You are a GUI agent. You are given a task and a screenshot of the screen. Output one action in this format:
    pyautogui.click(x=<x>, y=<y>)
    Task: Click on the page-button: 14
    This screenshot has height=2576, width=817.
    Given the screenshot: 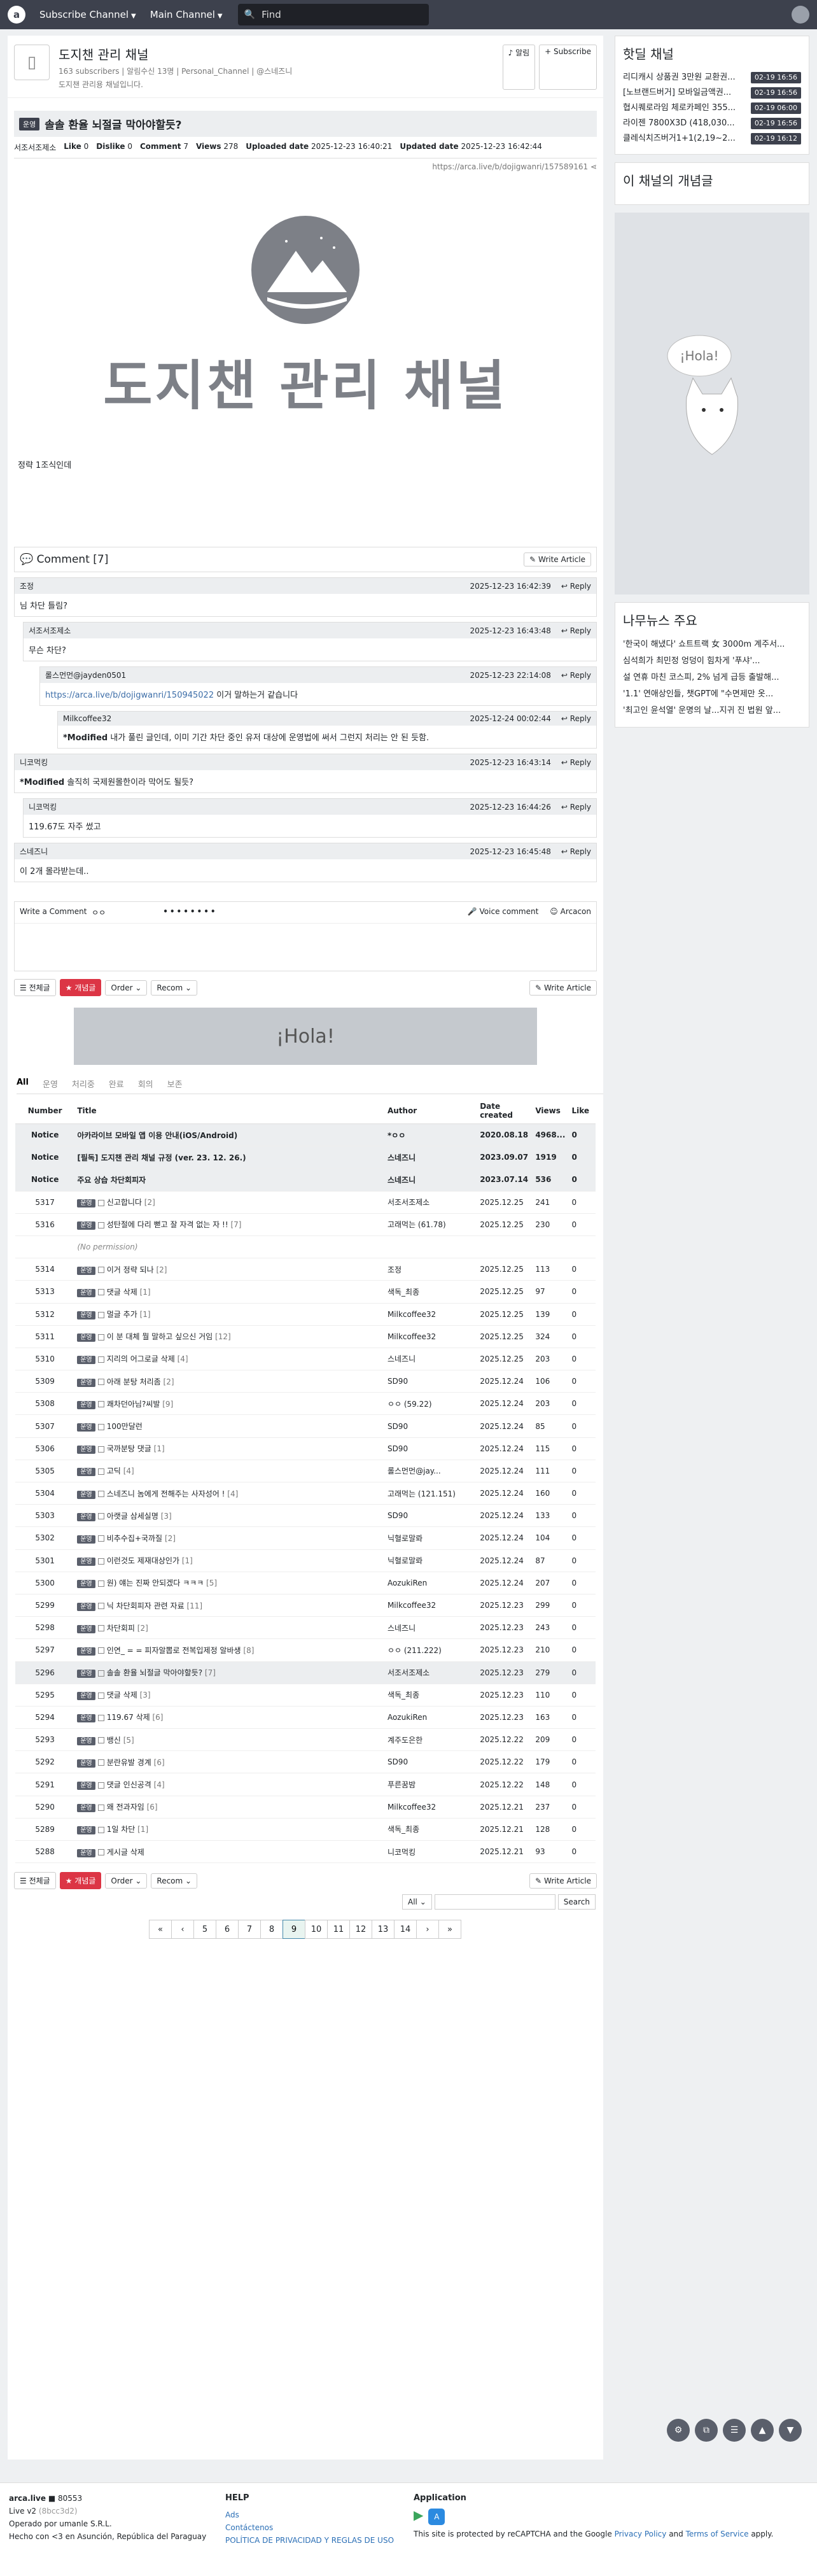 What is the action you would take?
    pyautogui.click(x=406, y=1930)
    